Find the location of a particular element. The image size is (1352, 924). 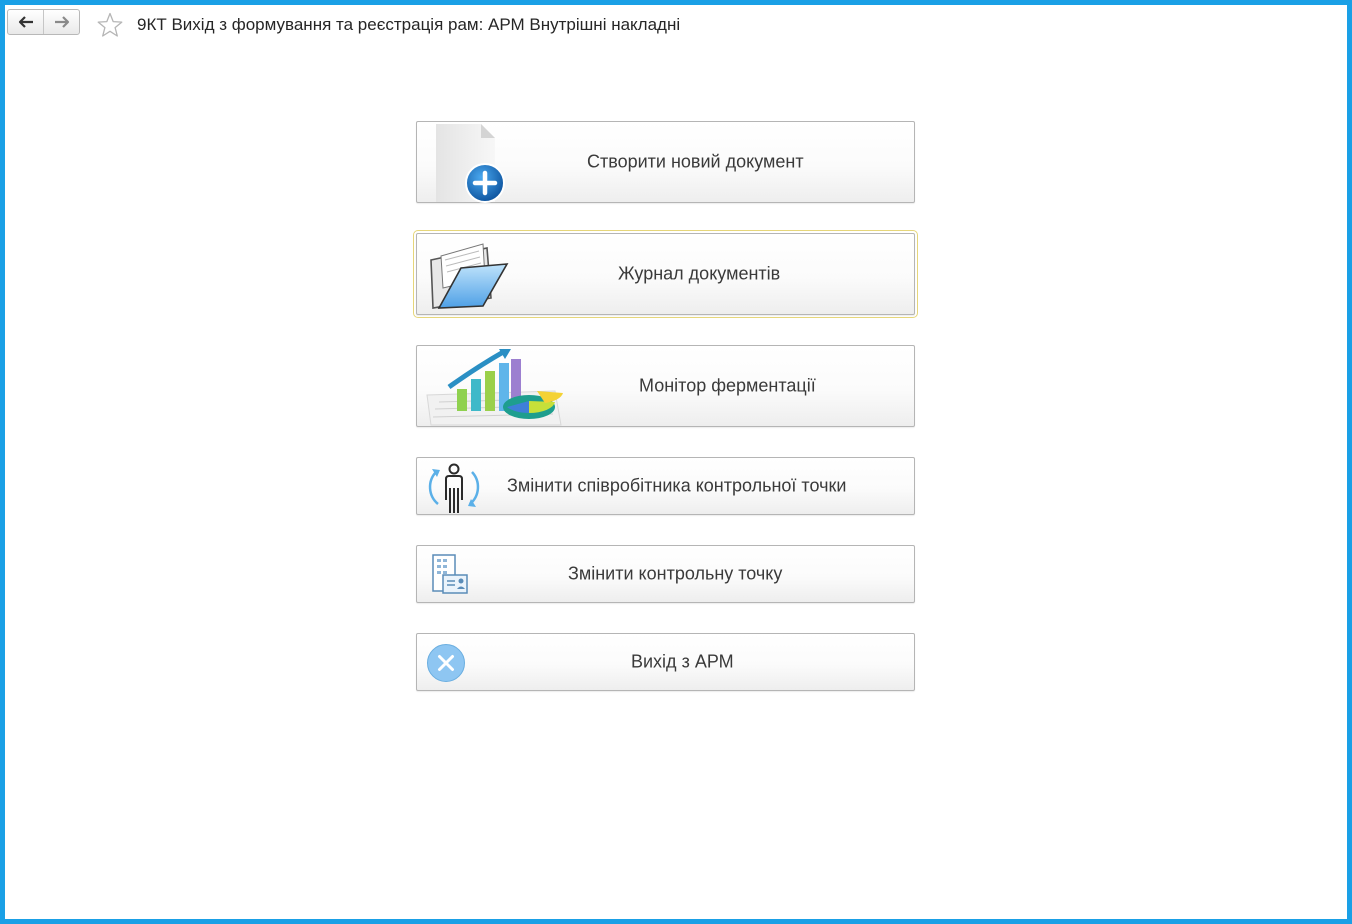

documents-journal-button: Журнал документів is located at coordinates (665, 274).